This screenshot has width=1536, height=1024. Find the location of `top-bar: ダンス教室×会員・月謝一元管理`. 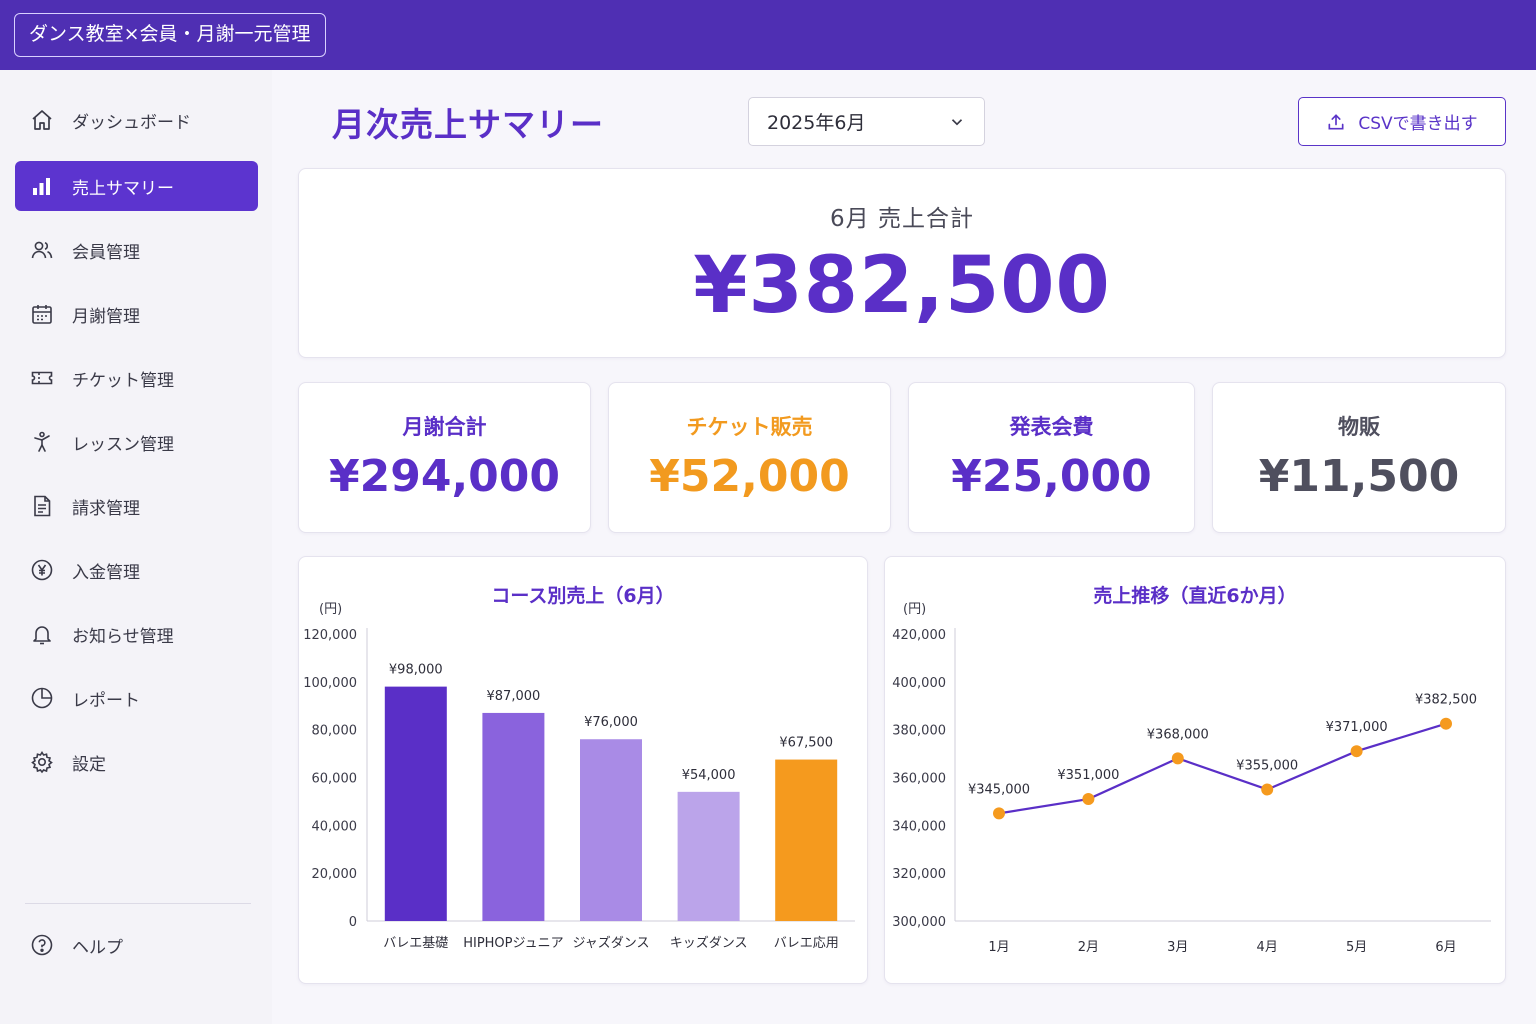

top-bar: ダンス教室×会員・月謝一元管理 is located at coordinates (768, 35).